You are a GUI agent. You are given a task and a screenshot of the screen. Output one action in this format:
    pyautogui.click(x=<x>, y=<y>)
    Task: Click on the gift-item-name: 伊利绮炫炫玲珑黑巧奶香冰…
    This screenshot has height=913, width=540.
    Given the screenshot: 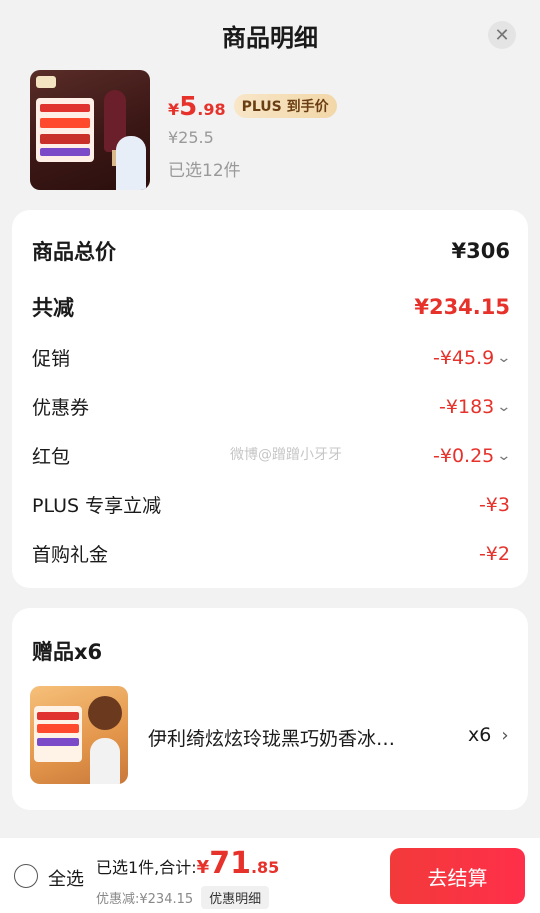 What is the action you would take?
    pyautogui.click(x=293, y=737)
    